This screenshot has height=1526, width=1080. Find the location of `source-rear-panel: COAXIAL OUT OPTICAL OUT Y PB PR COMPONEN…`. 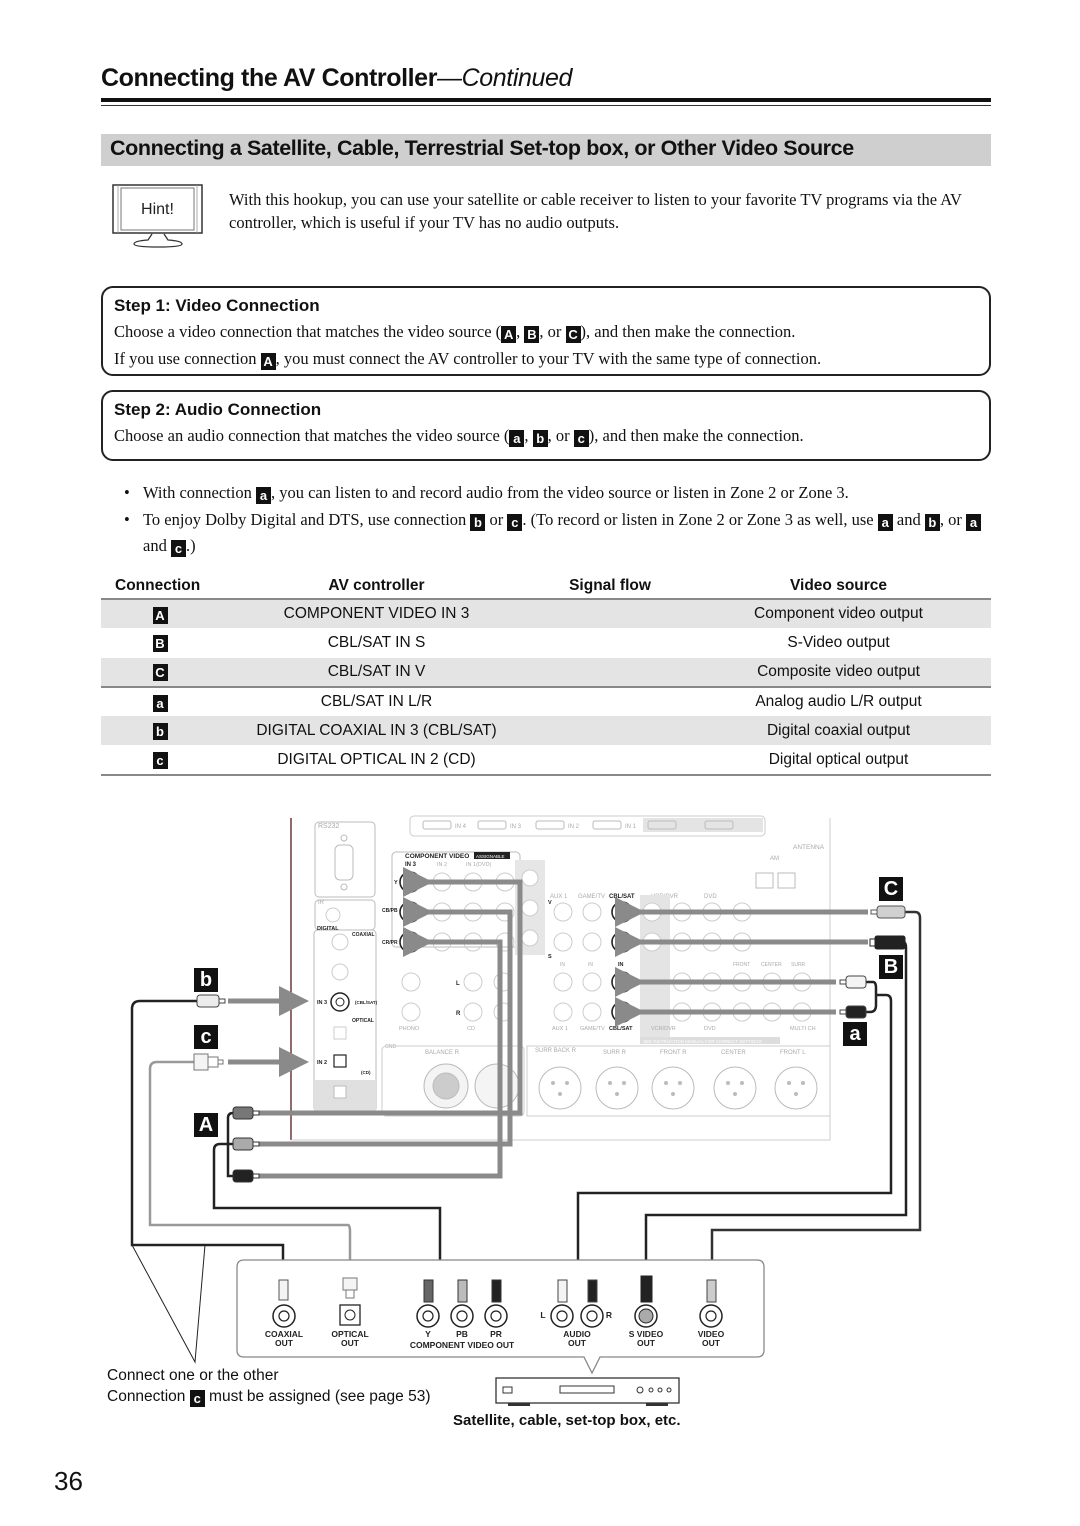

source-rear-panel: COAXIAL OUT OPTICAL OUT Y PB PR COMPONEN… is located at coordinates (500, 1317).